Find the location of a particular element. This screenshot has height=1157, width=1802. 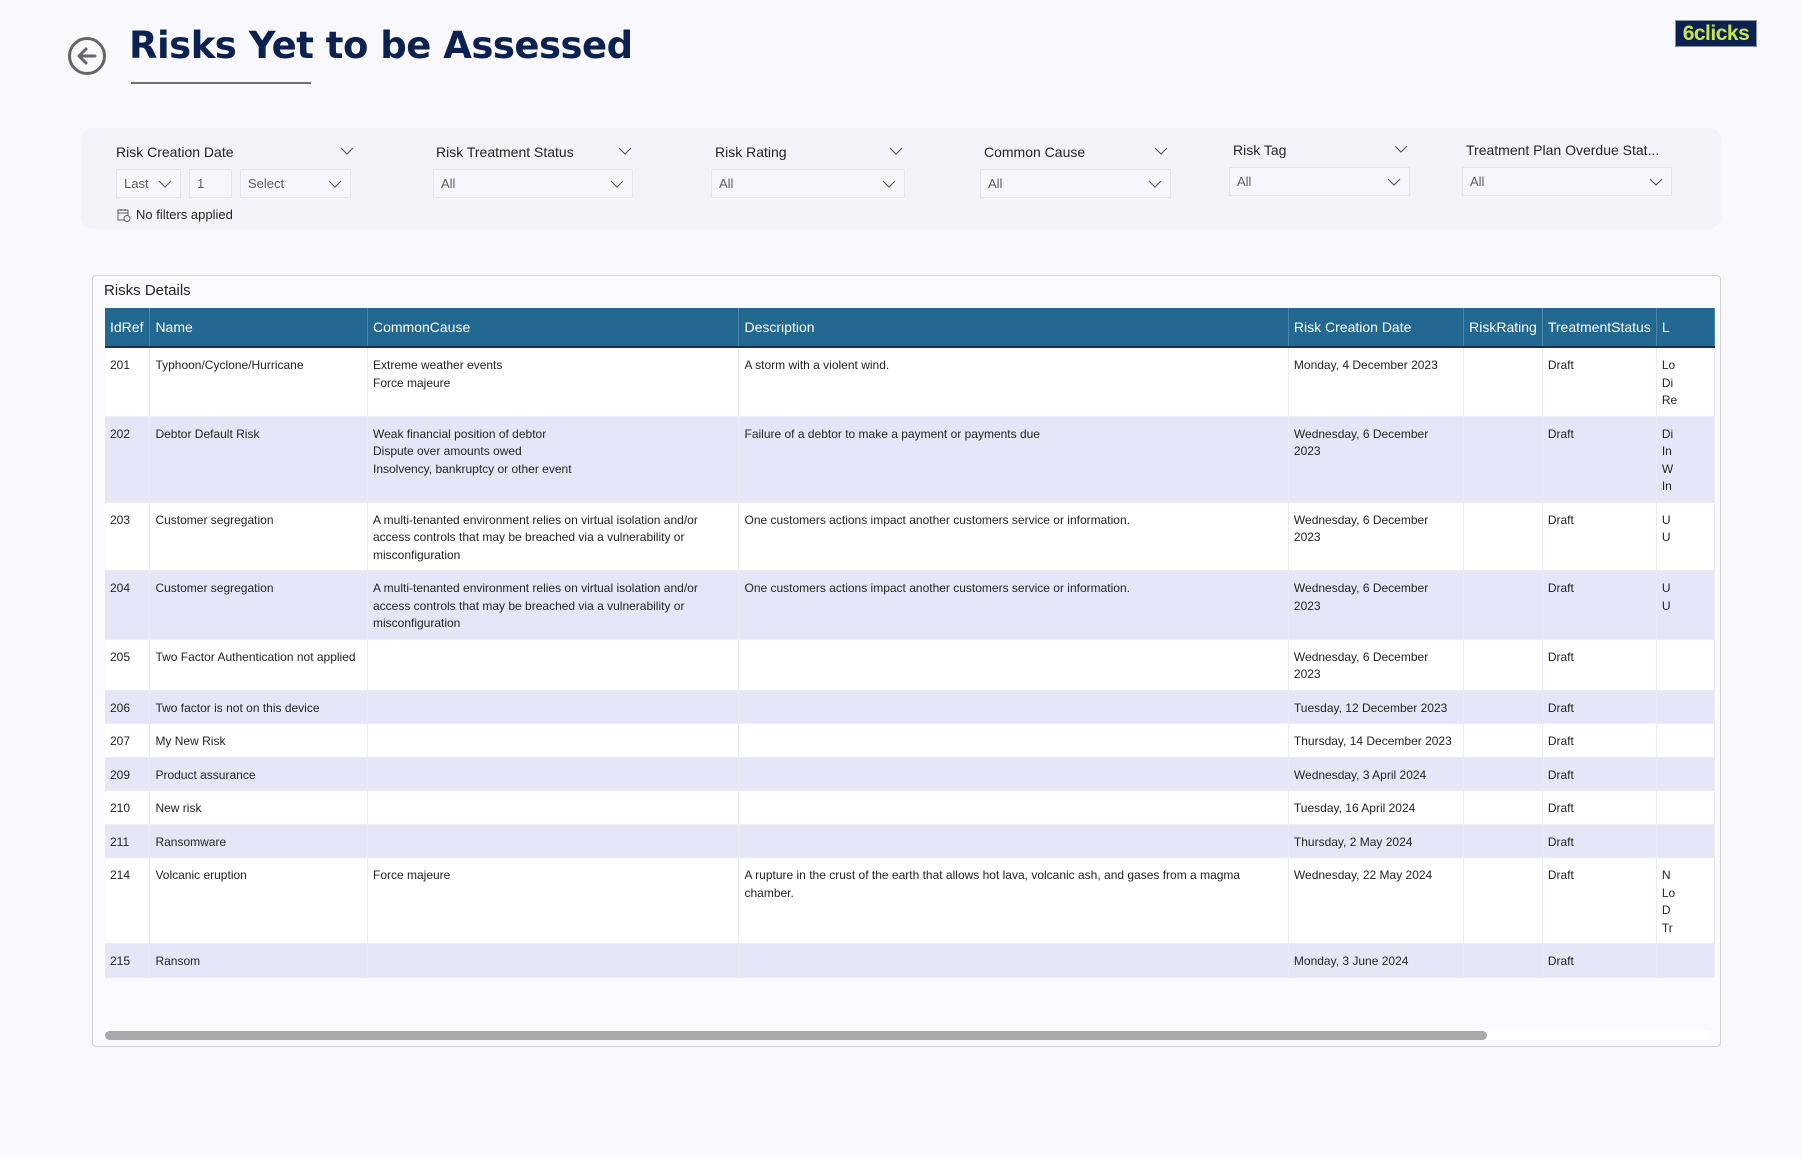

cell-name: Ransom is located at coordinates (258, 960).